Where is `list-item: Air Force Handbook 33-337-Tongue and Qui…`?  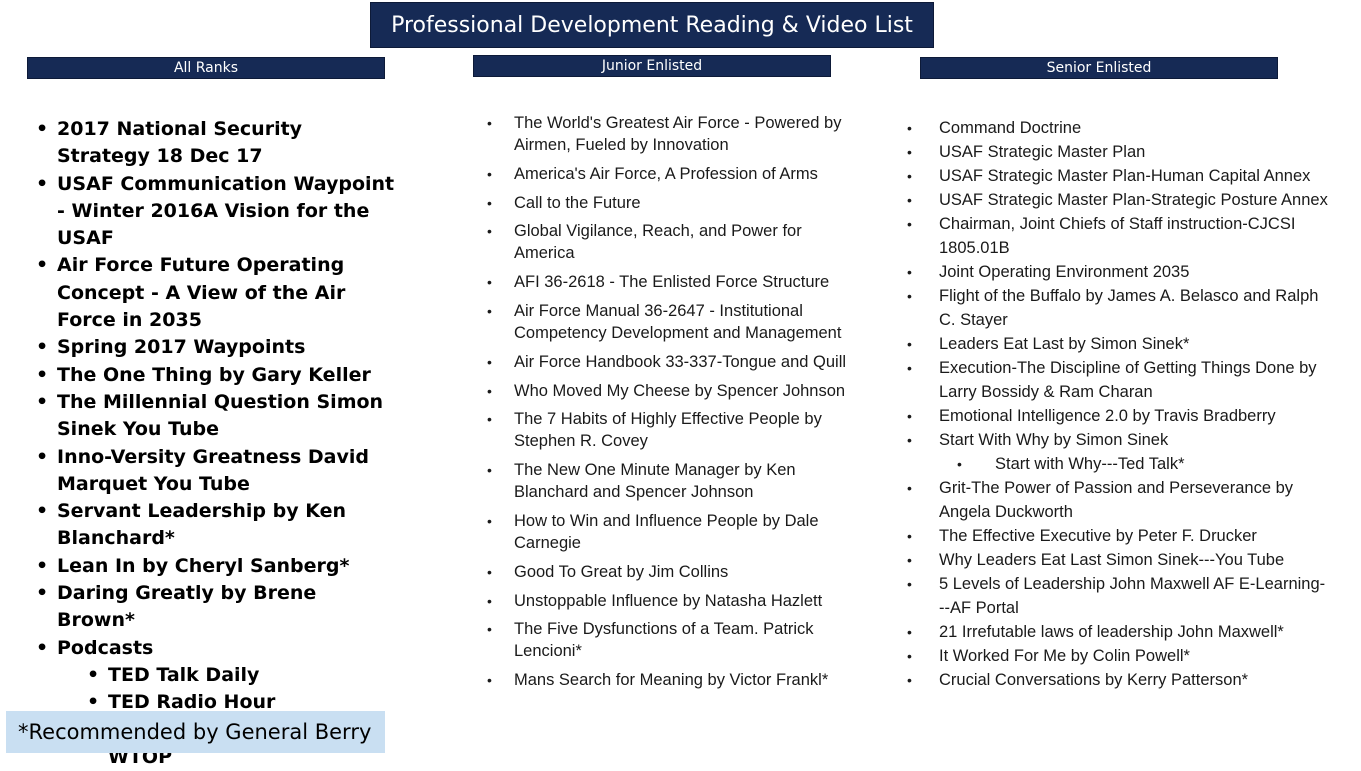 list-item: Air Force Handbook 33-337-Tongue and Qui… is located at coordinates (669, 362).